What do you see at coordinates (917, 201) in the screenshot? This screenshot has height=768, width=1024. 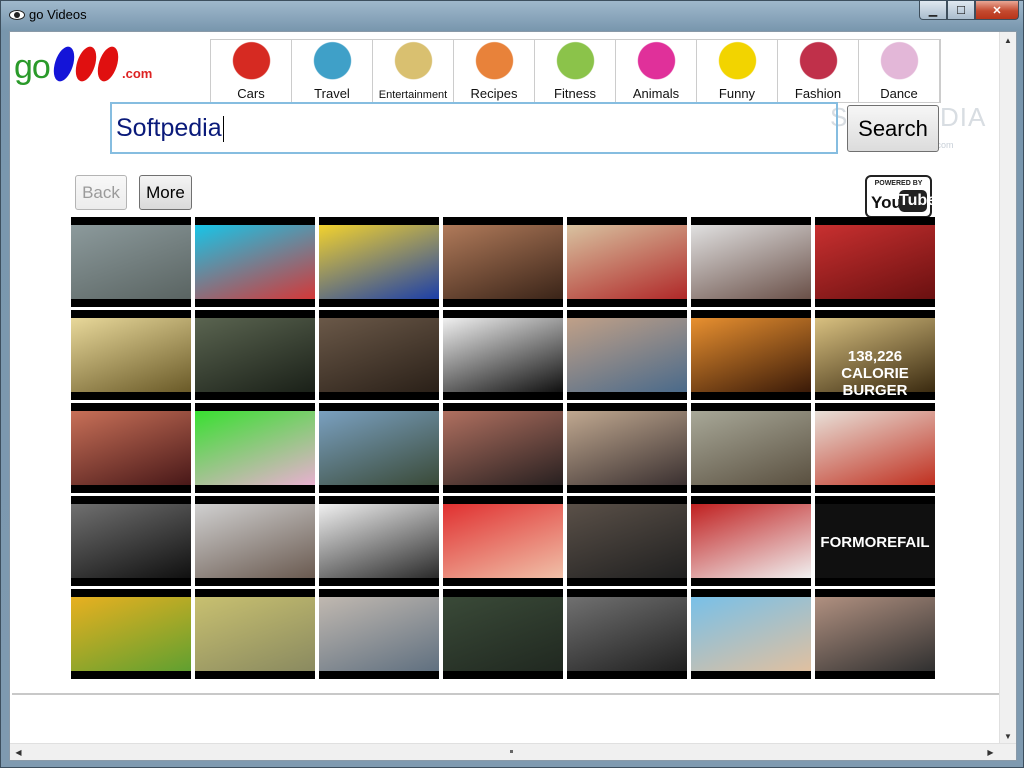 I see `youtube-tube-text: Tube` at bounding box center [917, 201].